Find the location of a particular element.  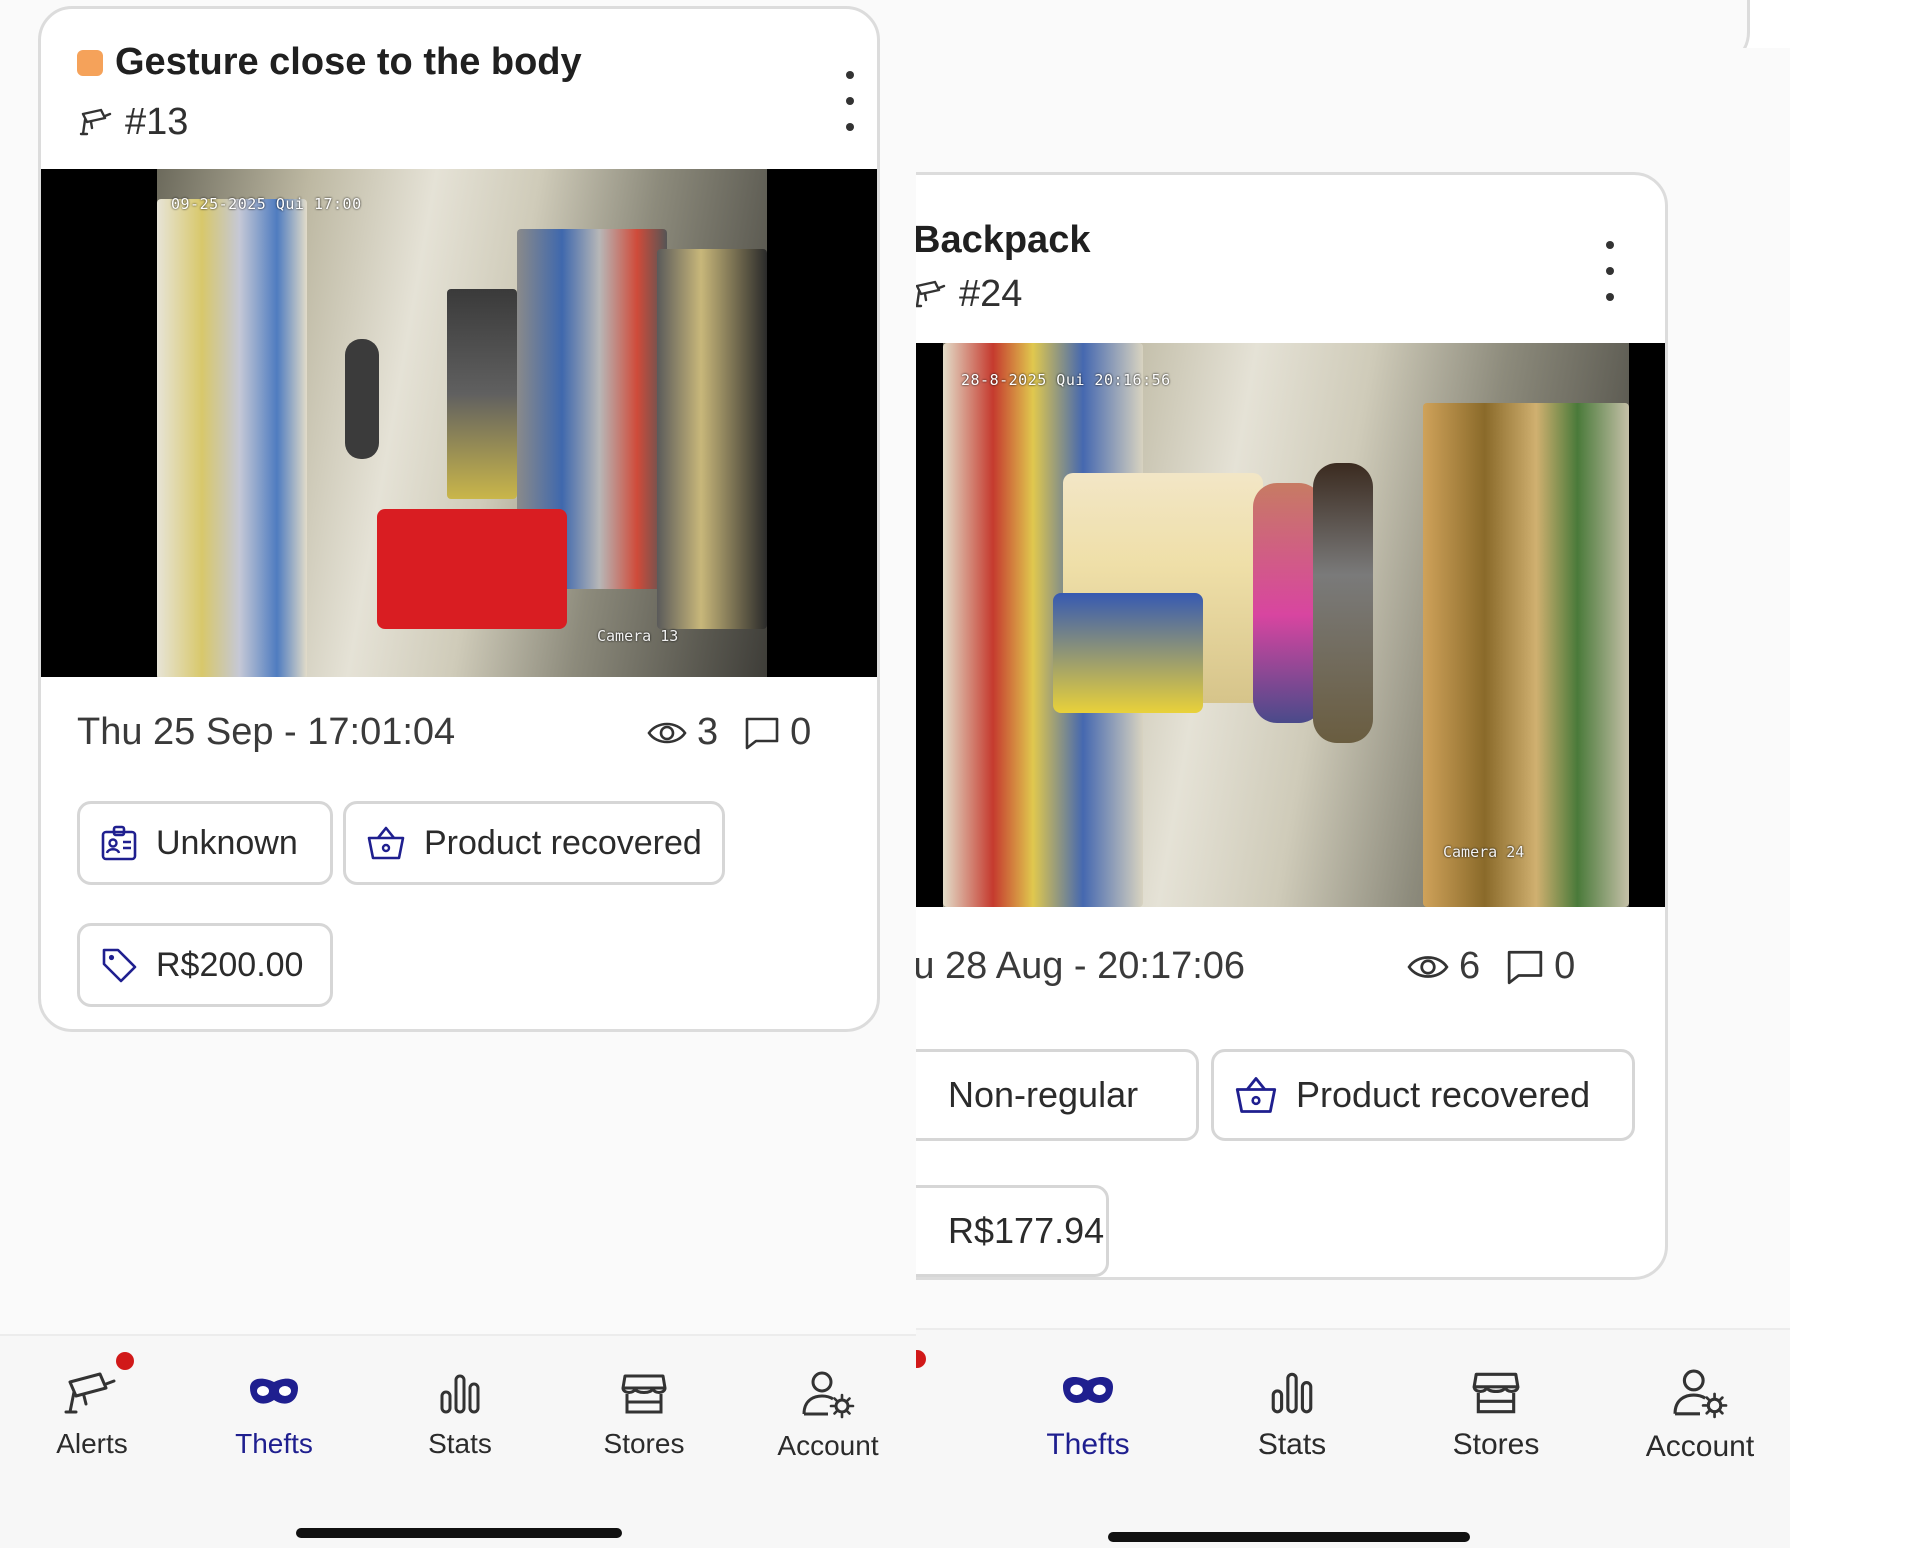

datetime-row: Thu 25 Sep - 17:01:04 is located at coordinates (266, 732).